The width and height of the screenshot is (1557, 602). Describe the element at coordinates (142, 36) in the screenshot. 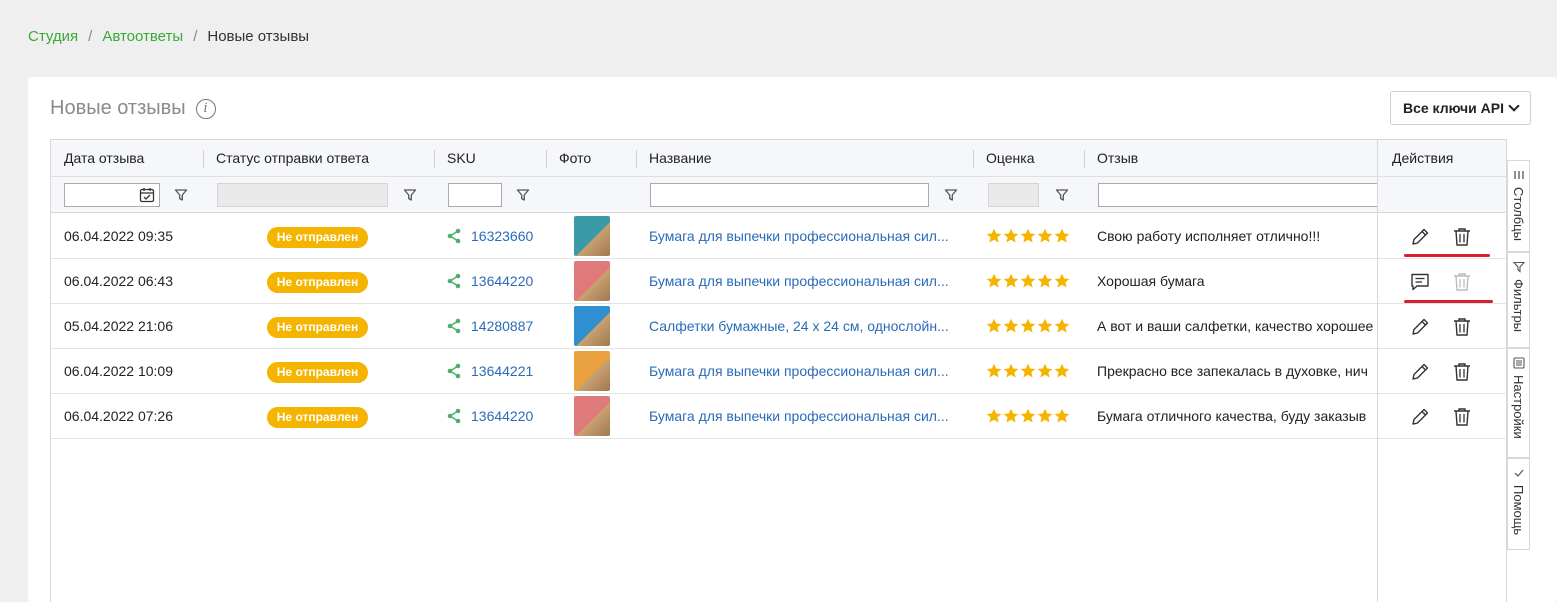

I see `breadcrumb-autoreplies: Автоответы` at that location.